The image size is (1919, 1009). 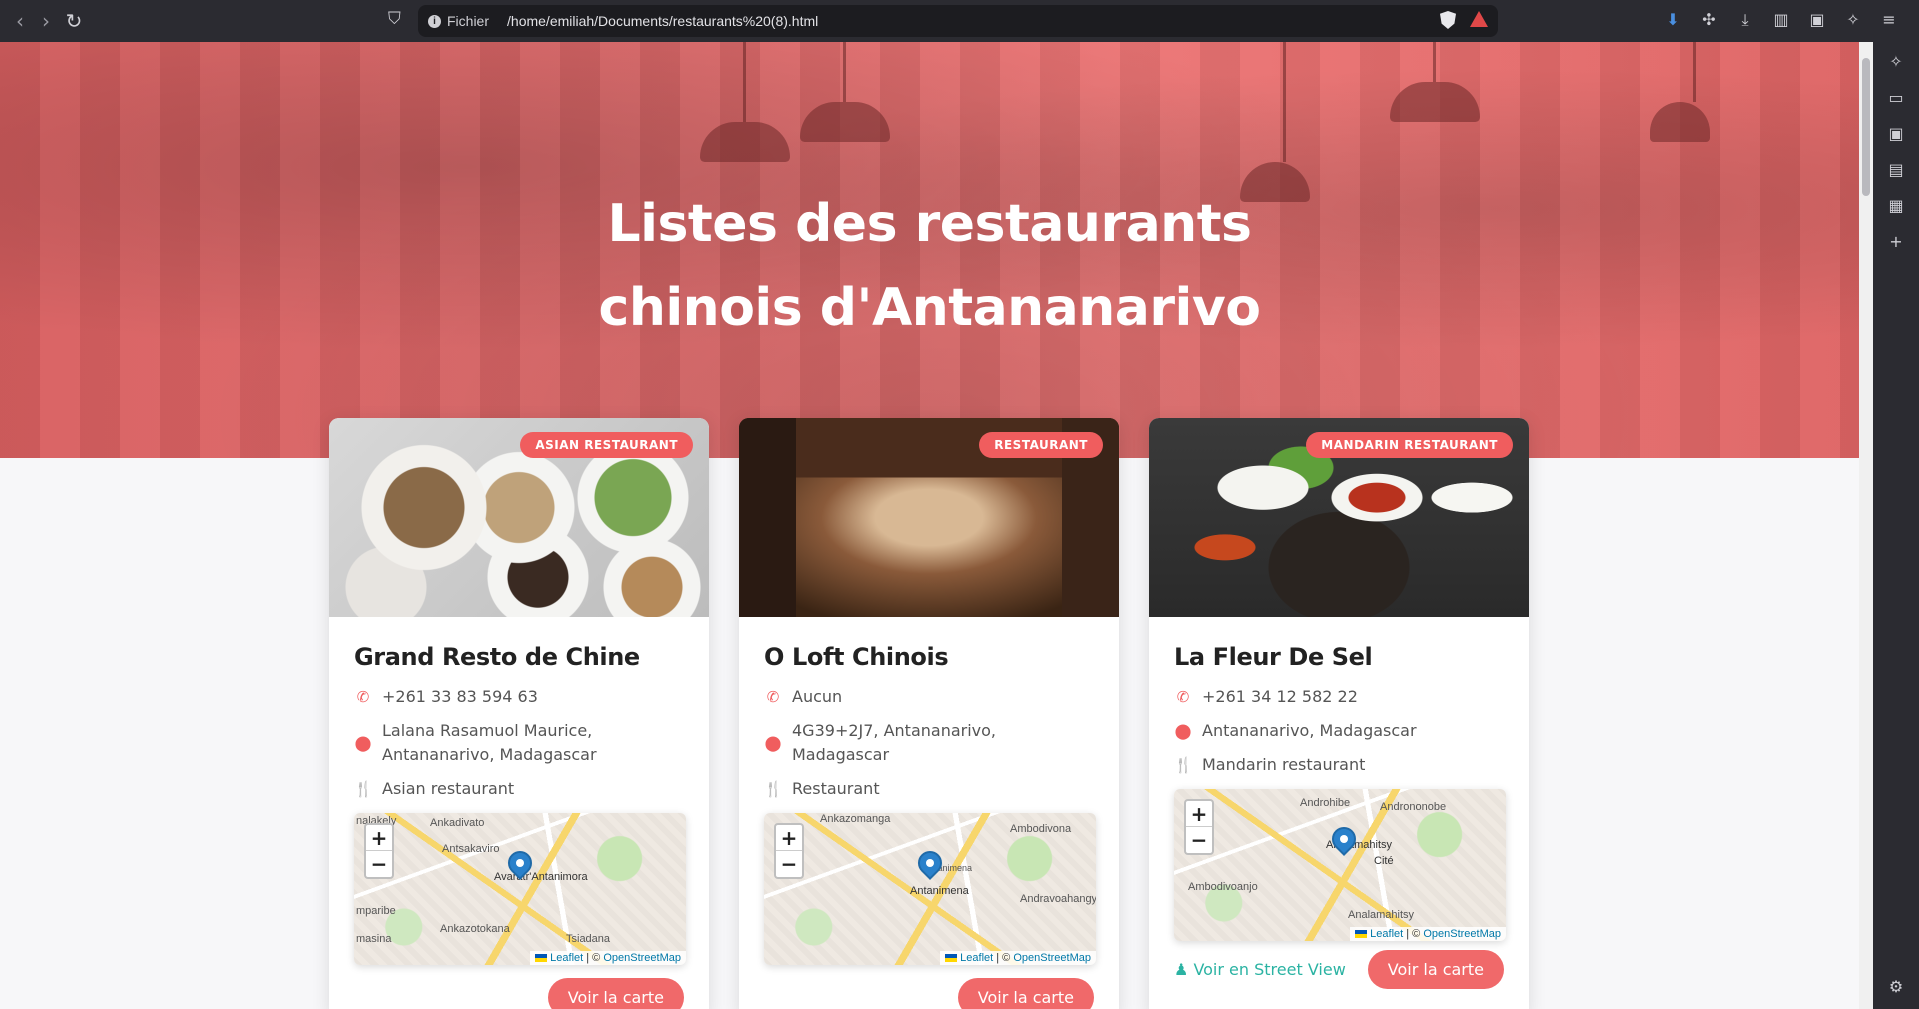 What do you see at coordinates (929, 743) in the screenshot?
I see `address-row: ⬤ 4G39+2J7, Antananarivo, Madagascar` at bounding box center [929, 743].